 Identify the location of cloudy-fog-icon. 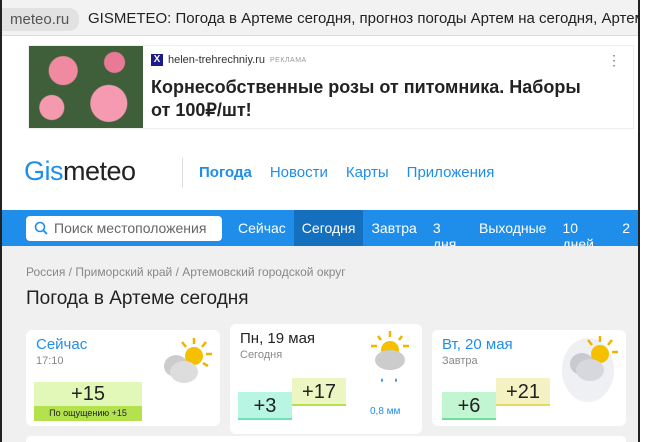
(590, 369).